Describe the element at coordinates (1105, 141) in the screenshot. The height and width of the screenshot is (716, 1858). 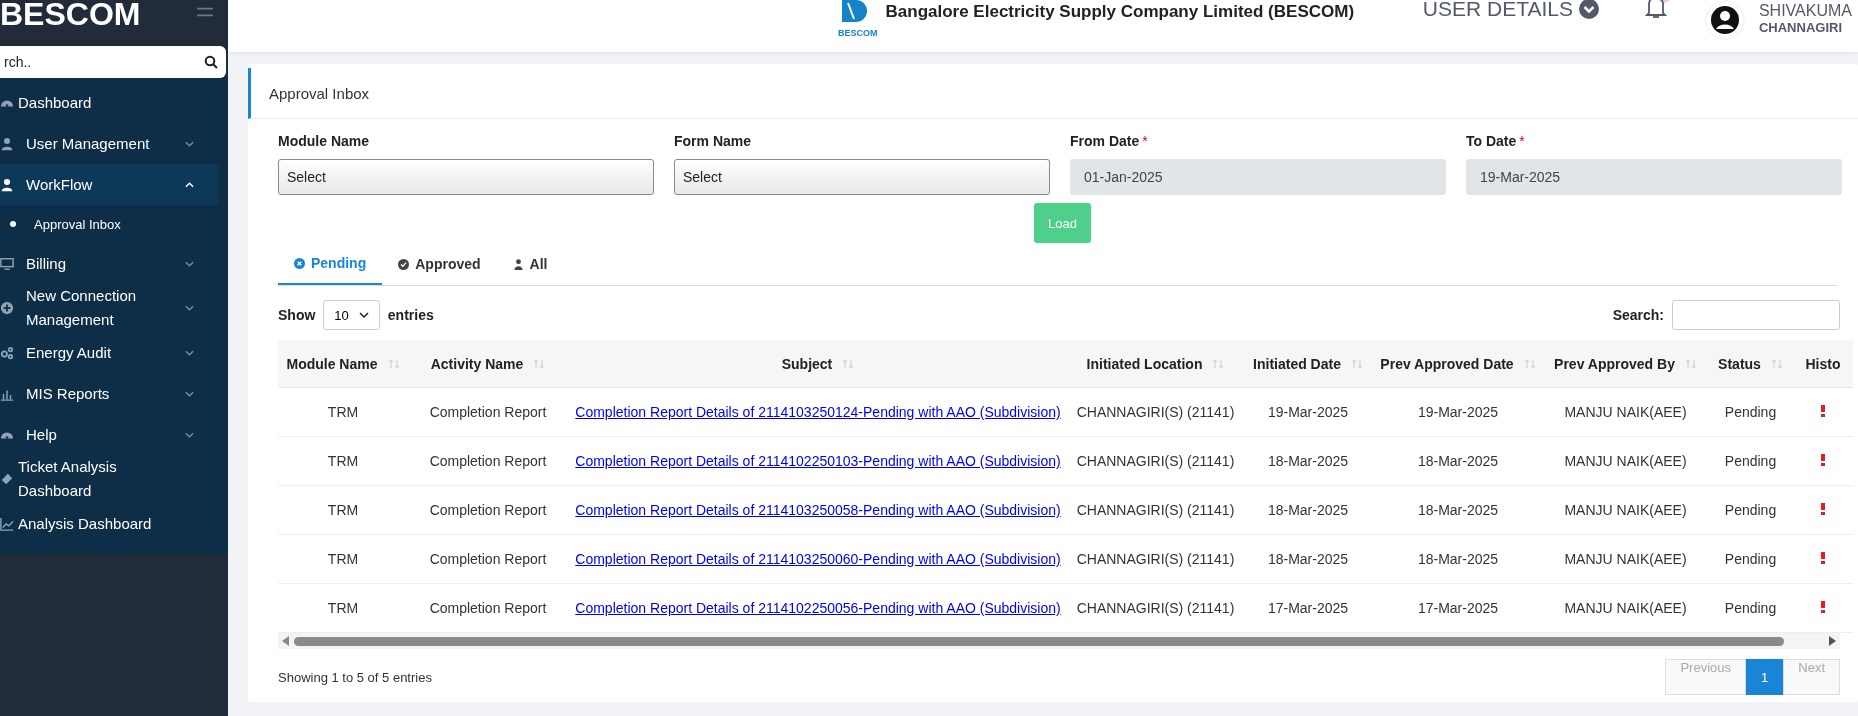
I see `field-label: From Date` at that location.